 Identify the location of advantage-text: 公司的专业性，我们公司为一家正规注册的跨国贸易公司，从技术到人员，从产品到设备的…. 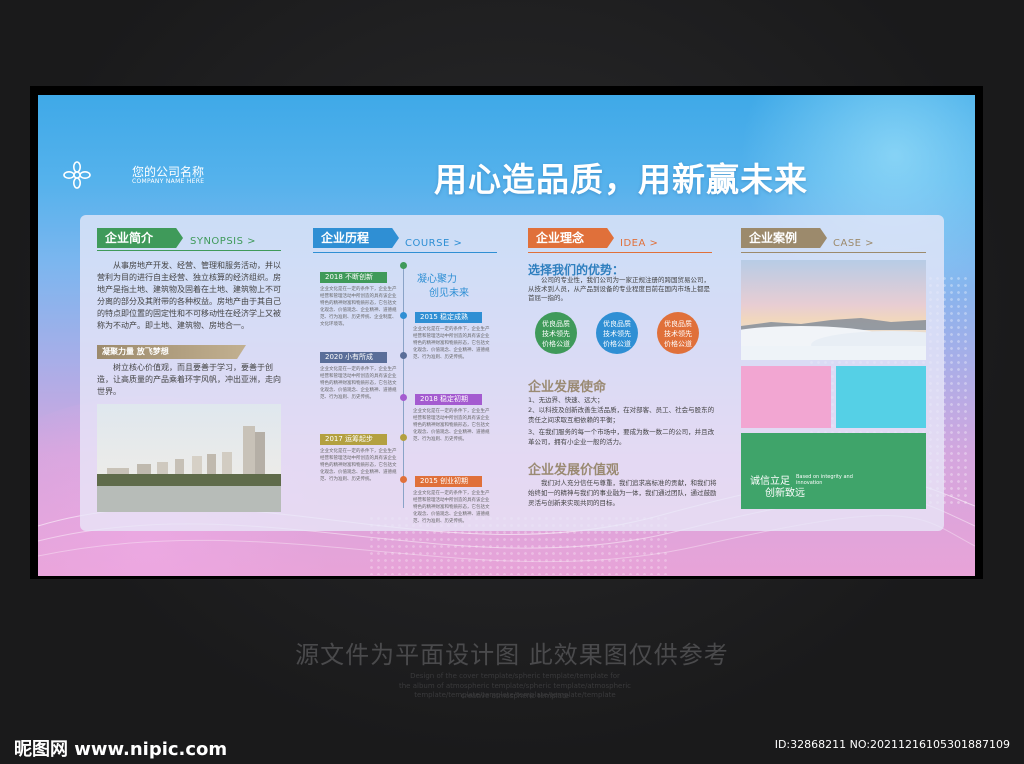
(619, 289).